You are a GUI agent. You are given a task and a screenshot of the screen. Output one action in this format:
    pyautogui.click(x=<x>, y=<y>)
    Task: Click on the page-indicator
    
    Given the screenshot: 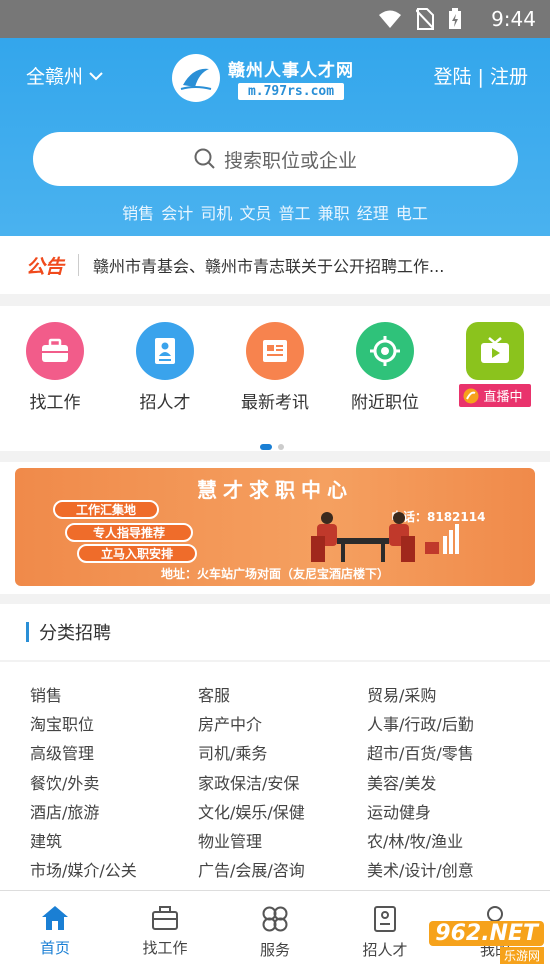 What is the action you would take?
    pyautogui.click(x=272, y=447)
    